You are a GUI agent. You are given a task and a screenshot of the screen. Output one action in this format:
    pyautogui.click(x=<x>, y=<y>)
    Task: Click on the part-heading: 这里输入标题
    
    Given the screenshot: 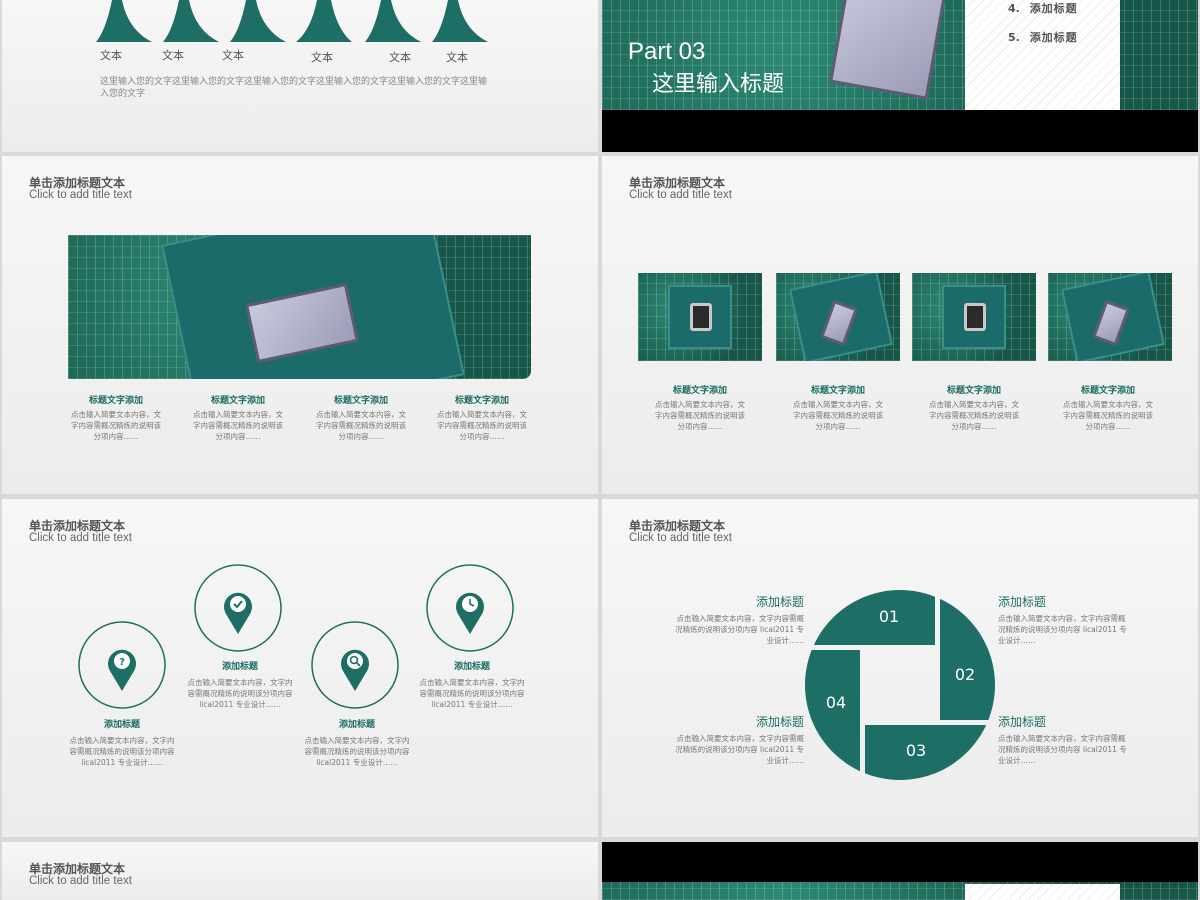 What is the action you would take?
    pyautogui.click(x=718, y=84)
    